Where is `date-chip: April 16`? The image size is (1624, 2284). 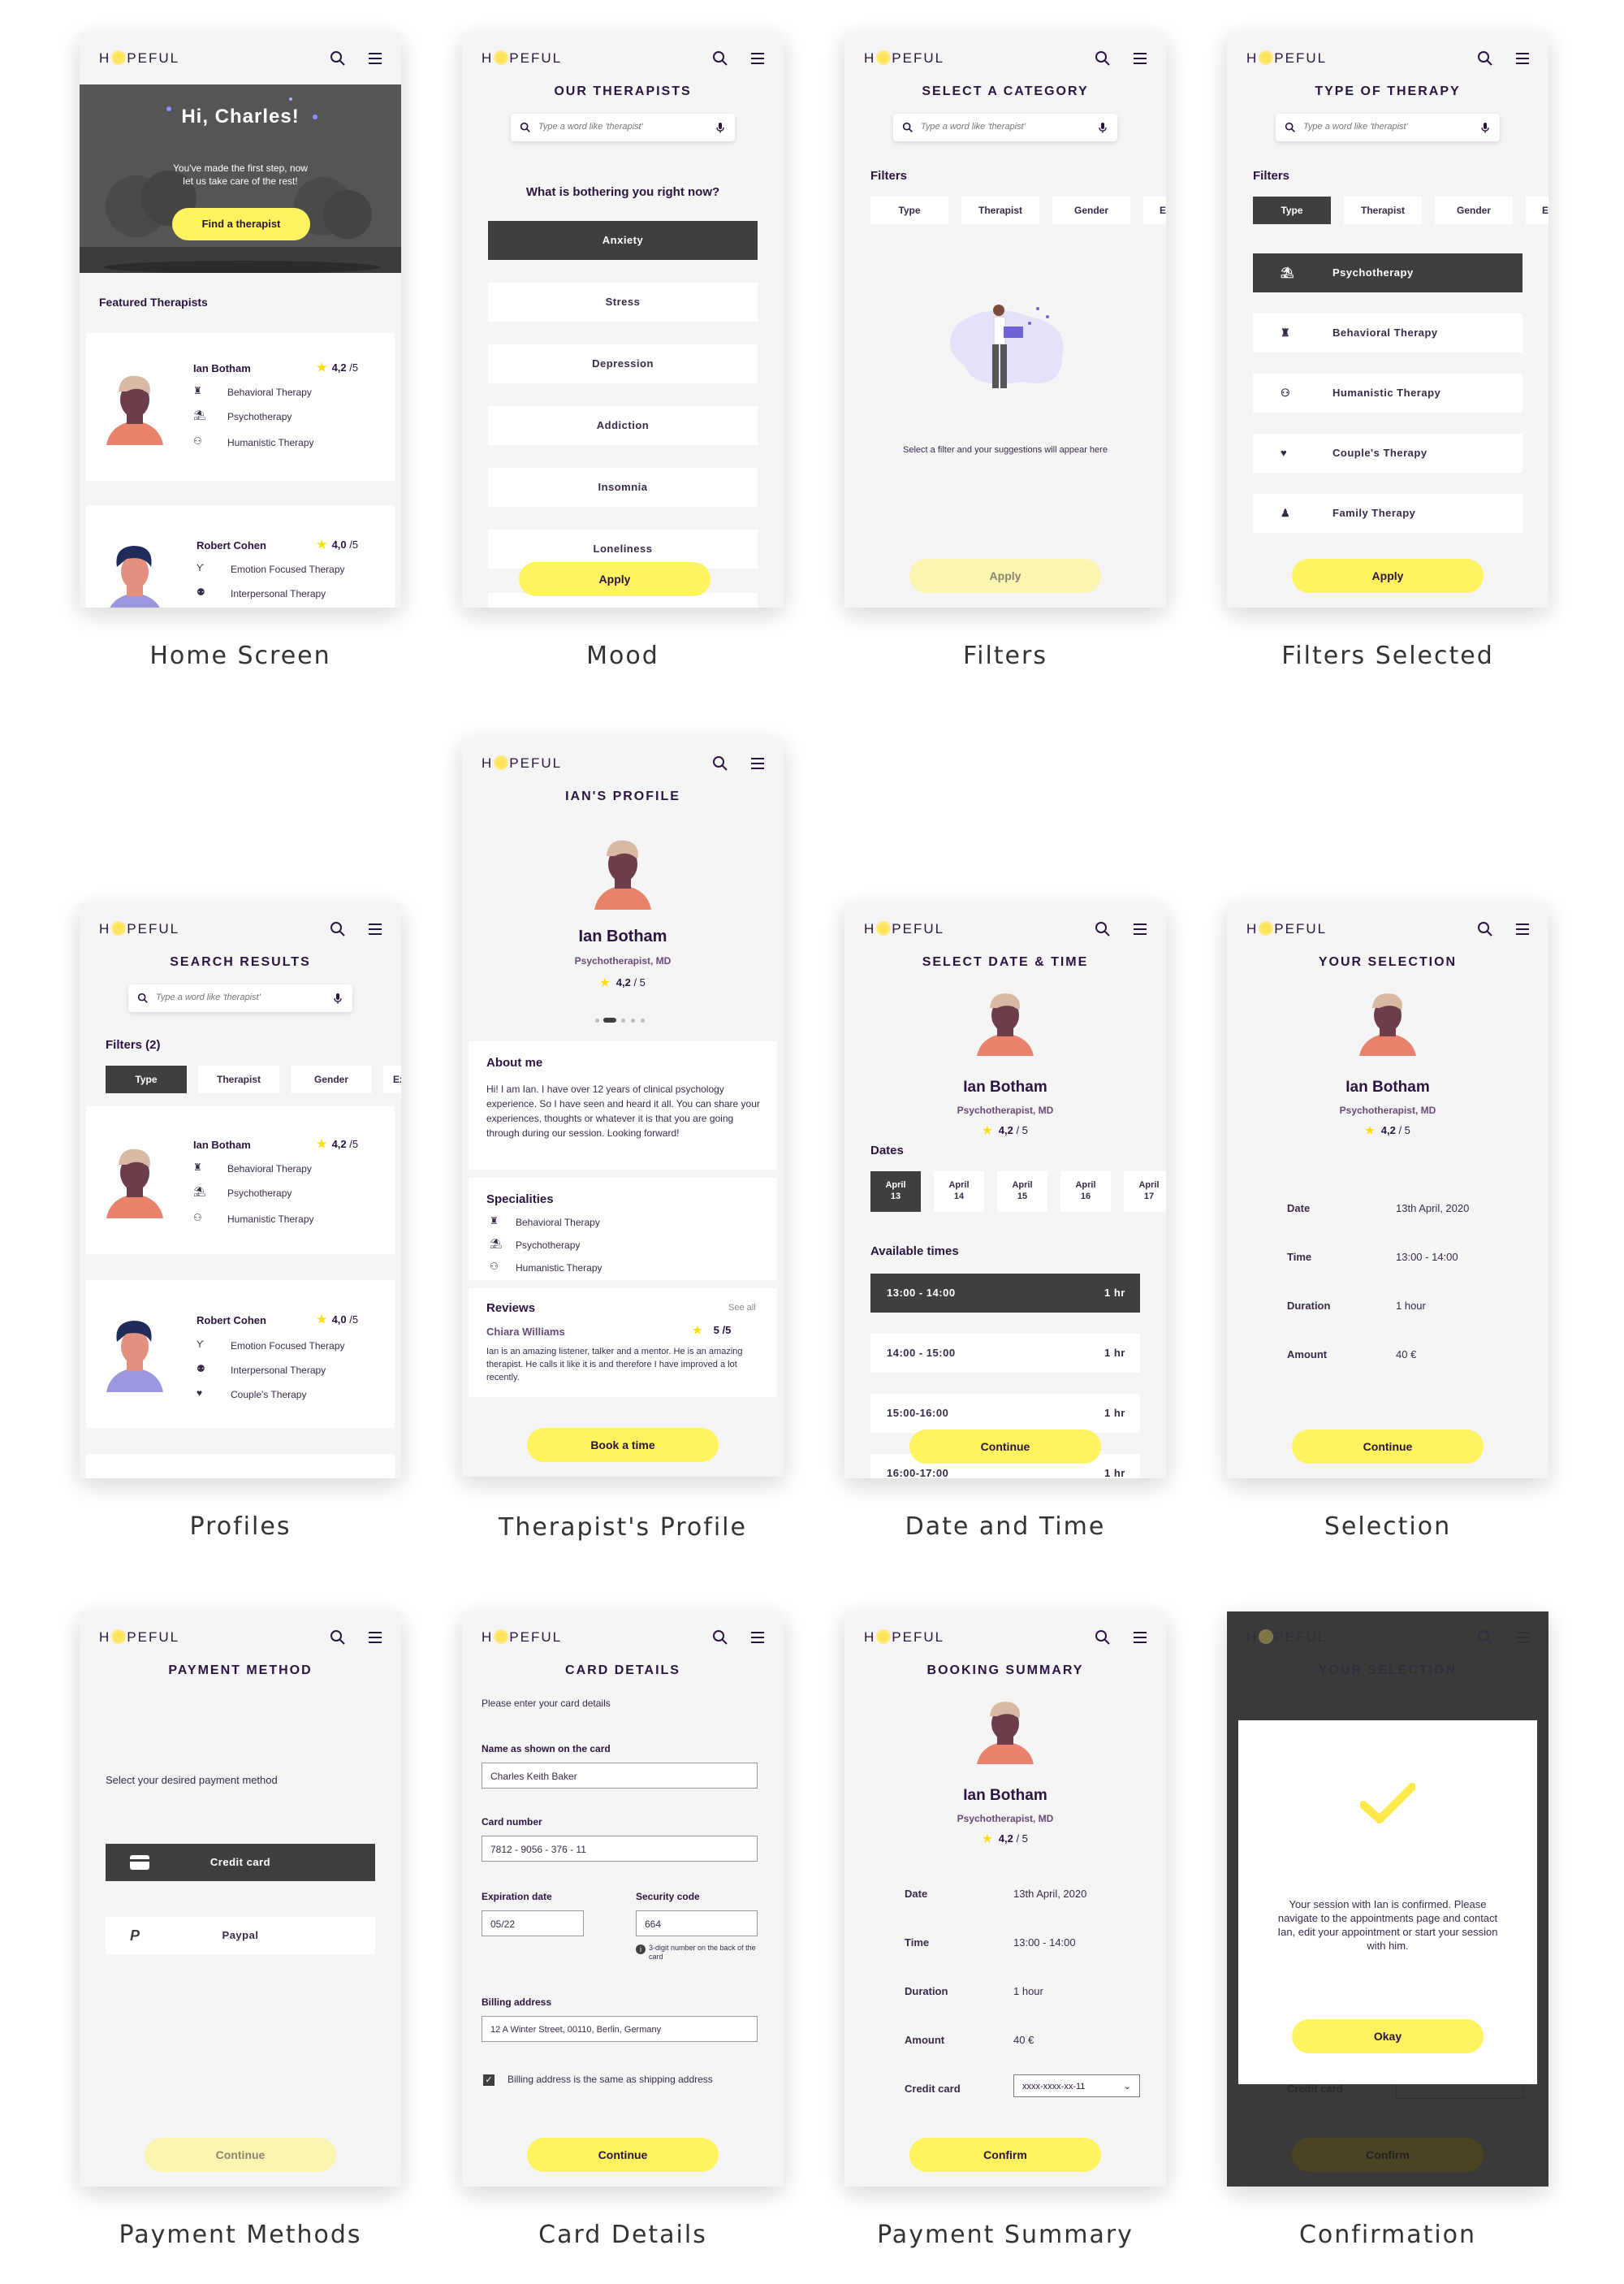
date-chip: April 16 is located at coordinates (1085, 1191).